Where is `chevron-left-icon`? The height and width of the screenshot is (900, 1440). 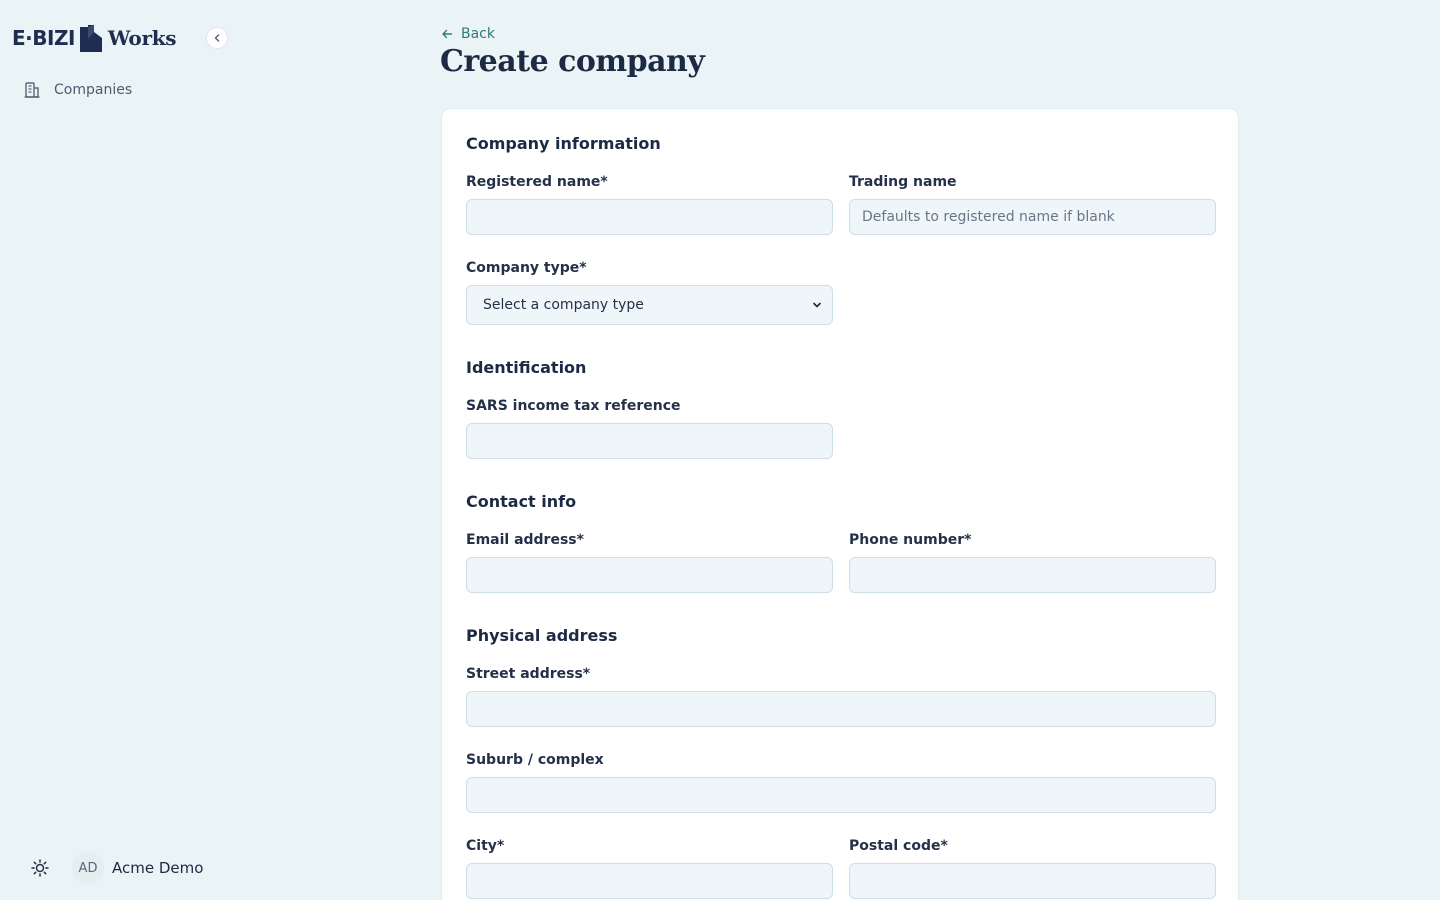 chevron-left-icon is located at coordinates (217, 38).